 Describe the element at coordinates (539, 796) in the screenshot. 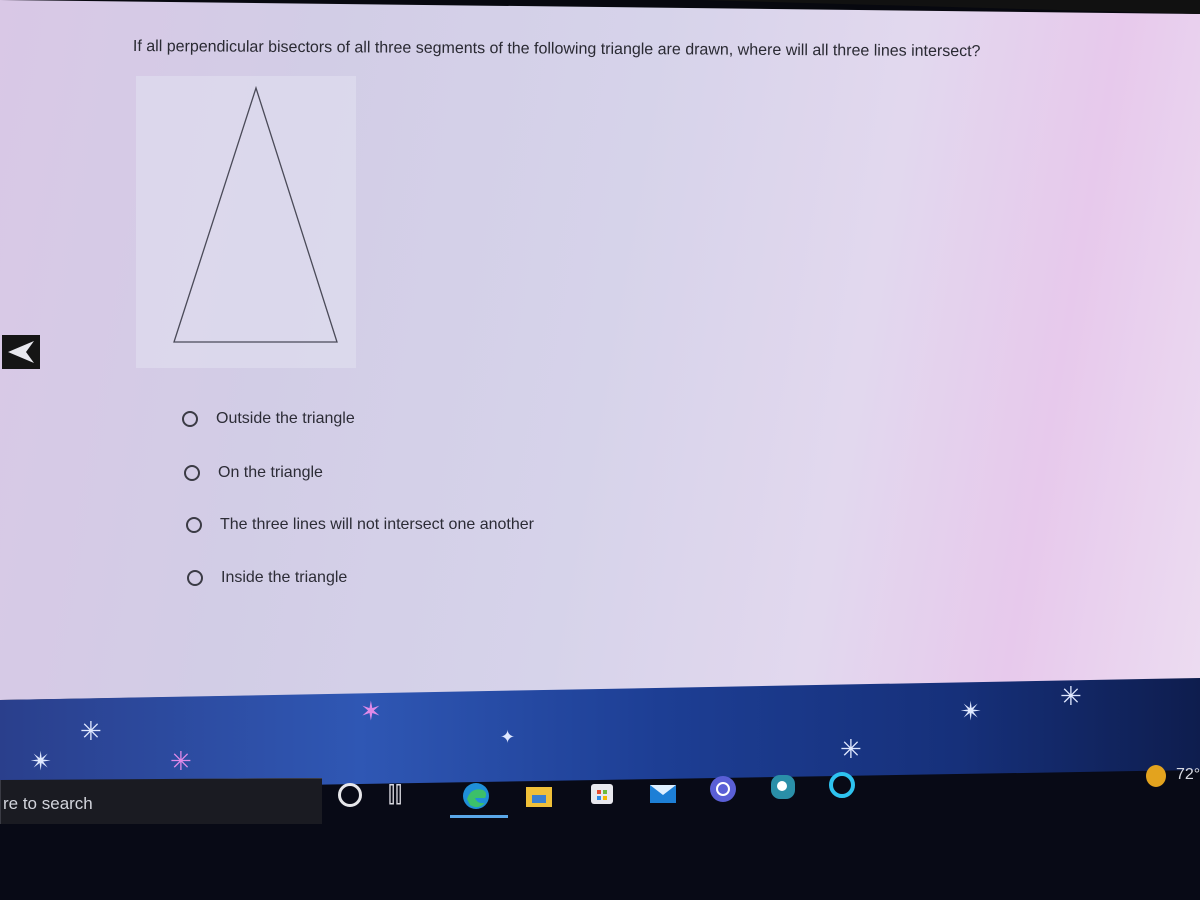

I see `file-explorer-icon` at that location.